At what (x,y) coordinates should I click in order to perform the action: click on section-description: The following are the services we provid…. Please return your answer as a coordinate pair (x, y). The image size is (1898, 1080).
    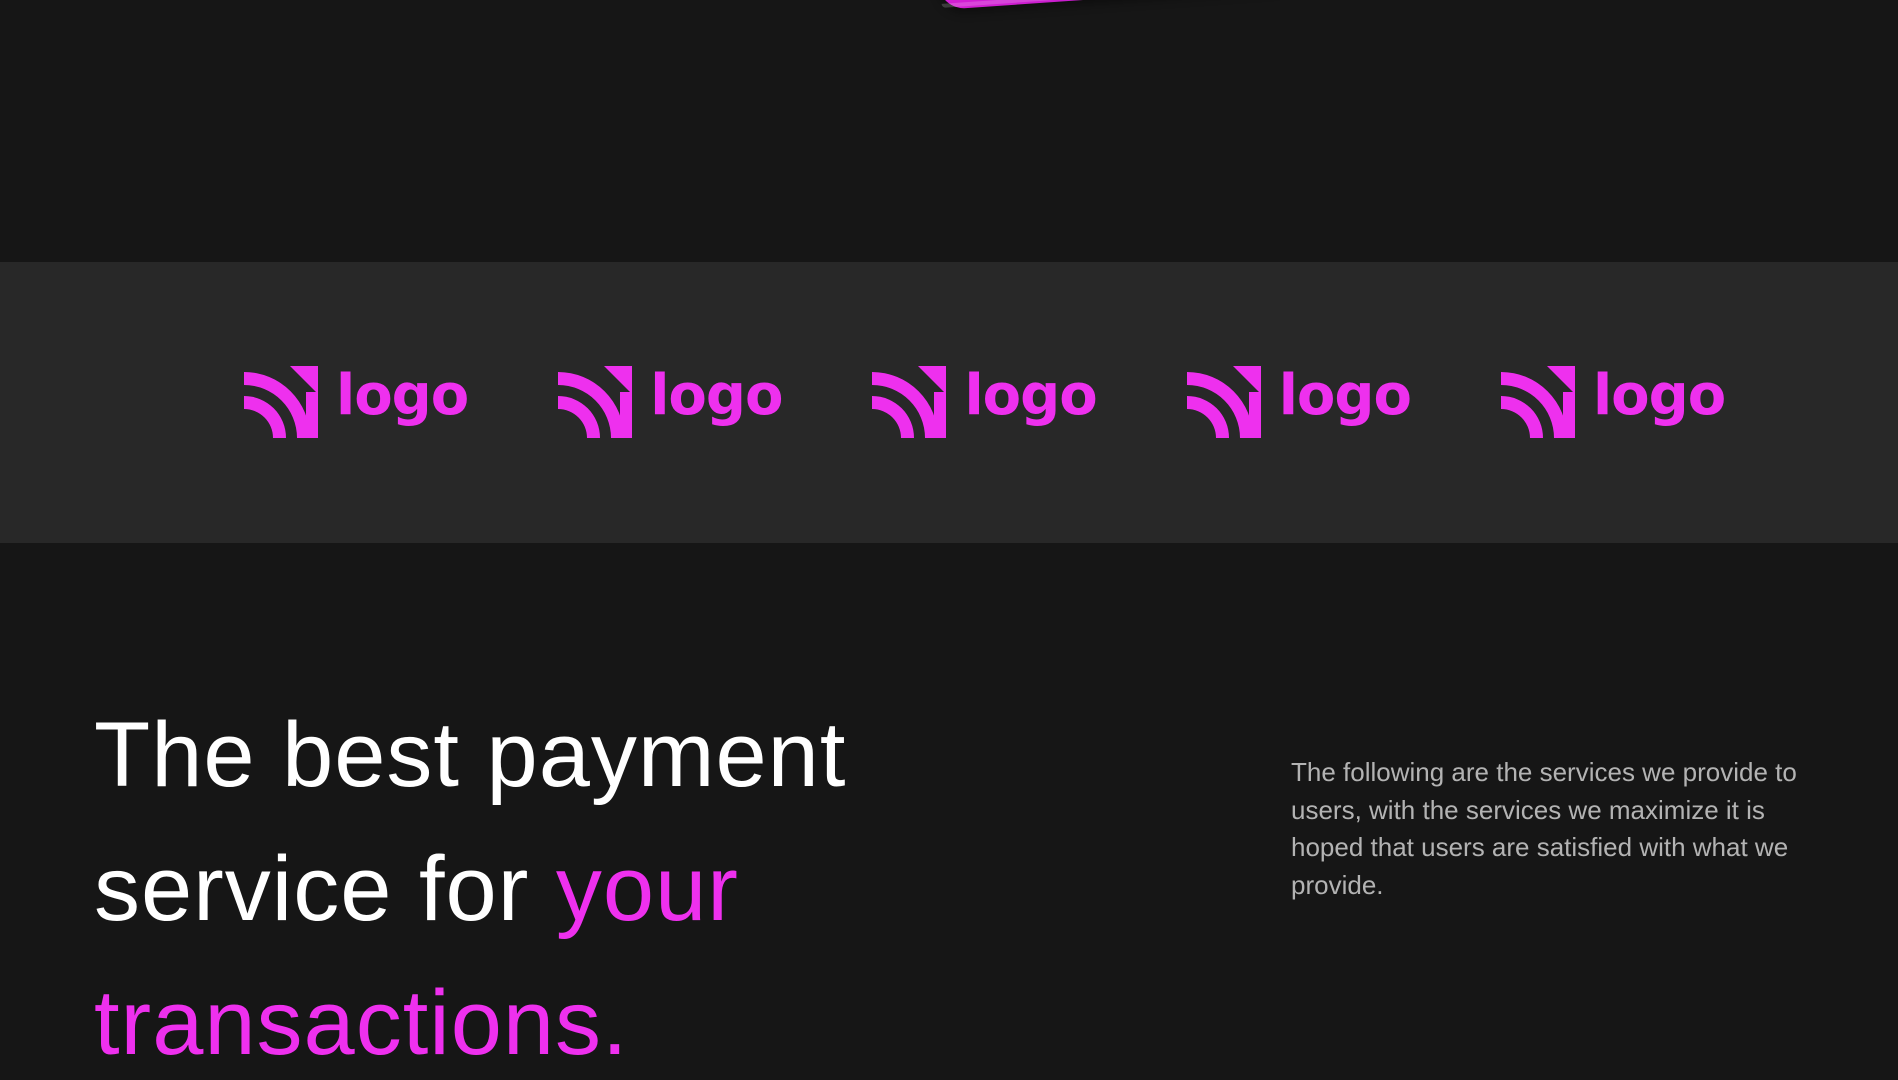
    Looking at the image, I should click on (1544, 828).